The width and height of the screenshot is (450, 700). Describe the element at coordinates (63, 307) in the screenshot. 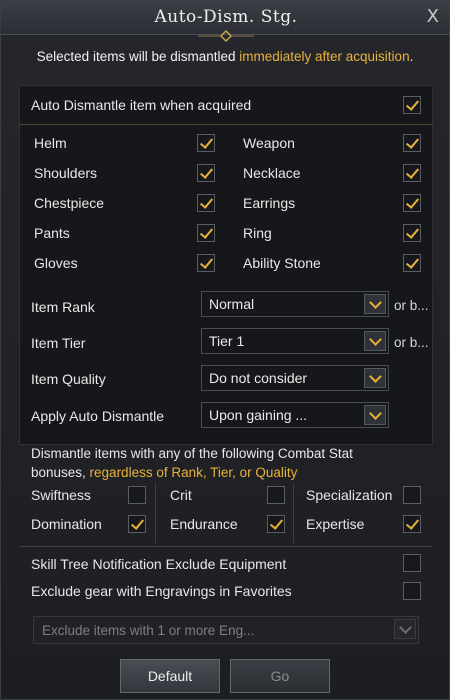

I see `item-rank-label: Item Rank` at that location.